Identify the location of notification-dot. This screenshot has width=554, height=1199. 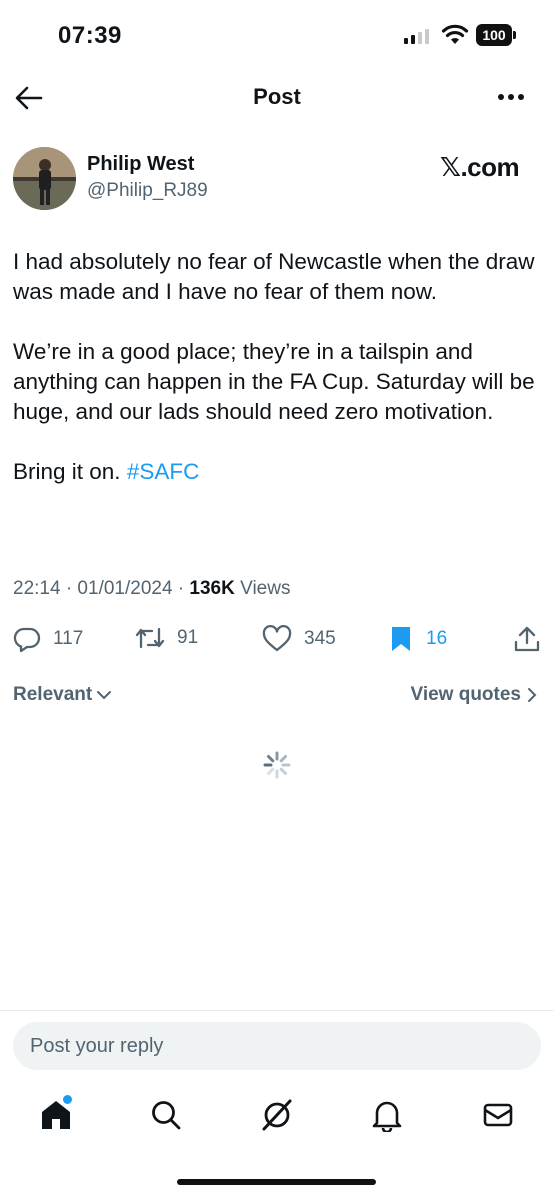
(67, 1099).